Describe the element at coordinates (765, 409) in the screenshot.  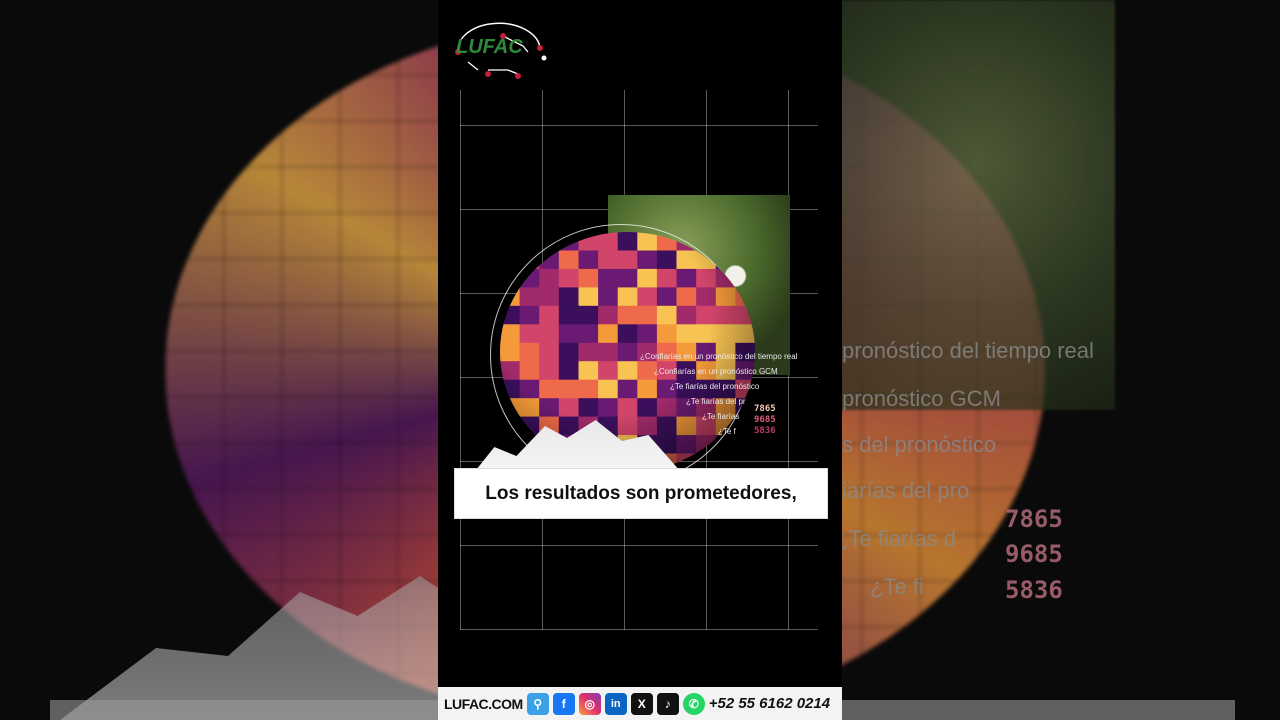
I see `overlay-number: 7865` at that location.